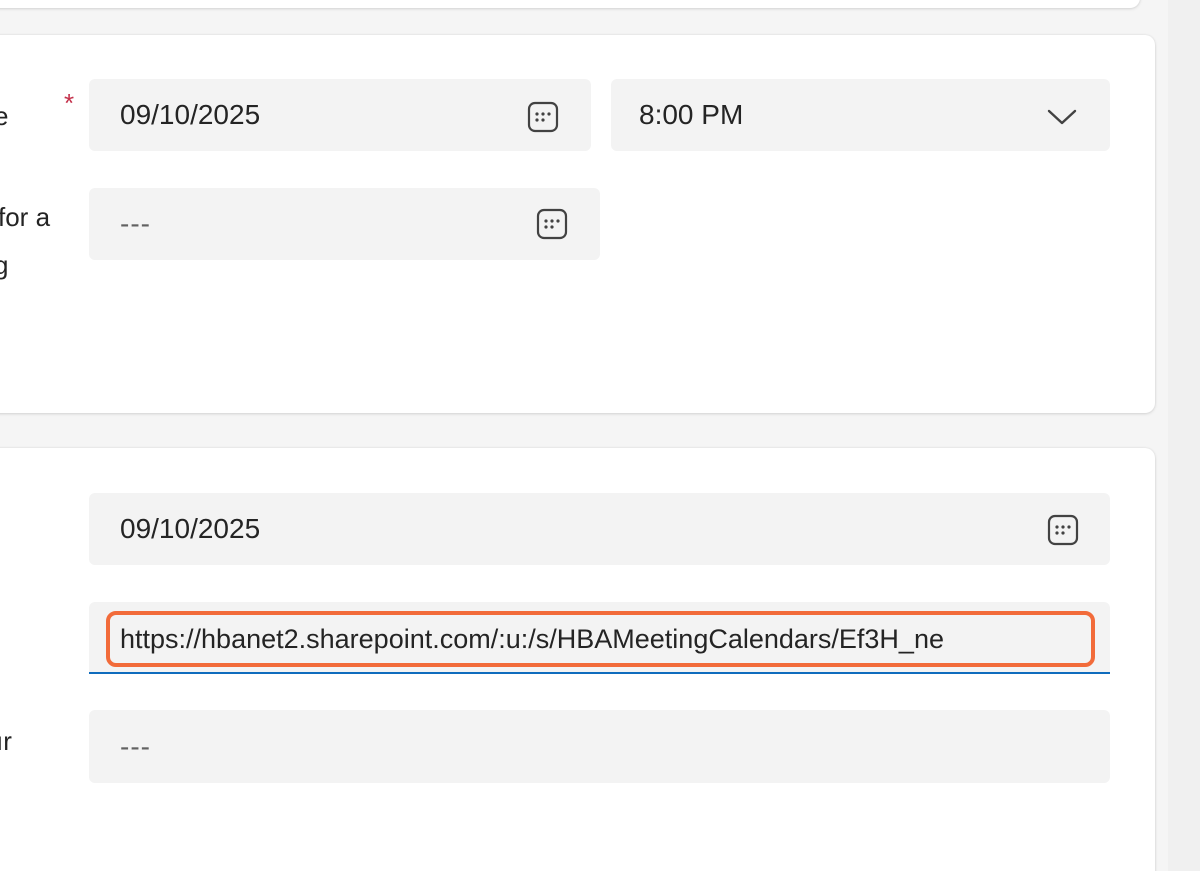 This screenshot has width=1200, height=871. Describe the element at coordinates (190, 114) in the screenshot. I see `start-date-value: 09/10/2025` at that location.